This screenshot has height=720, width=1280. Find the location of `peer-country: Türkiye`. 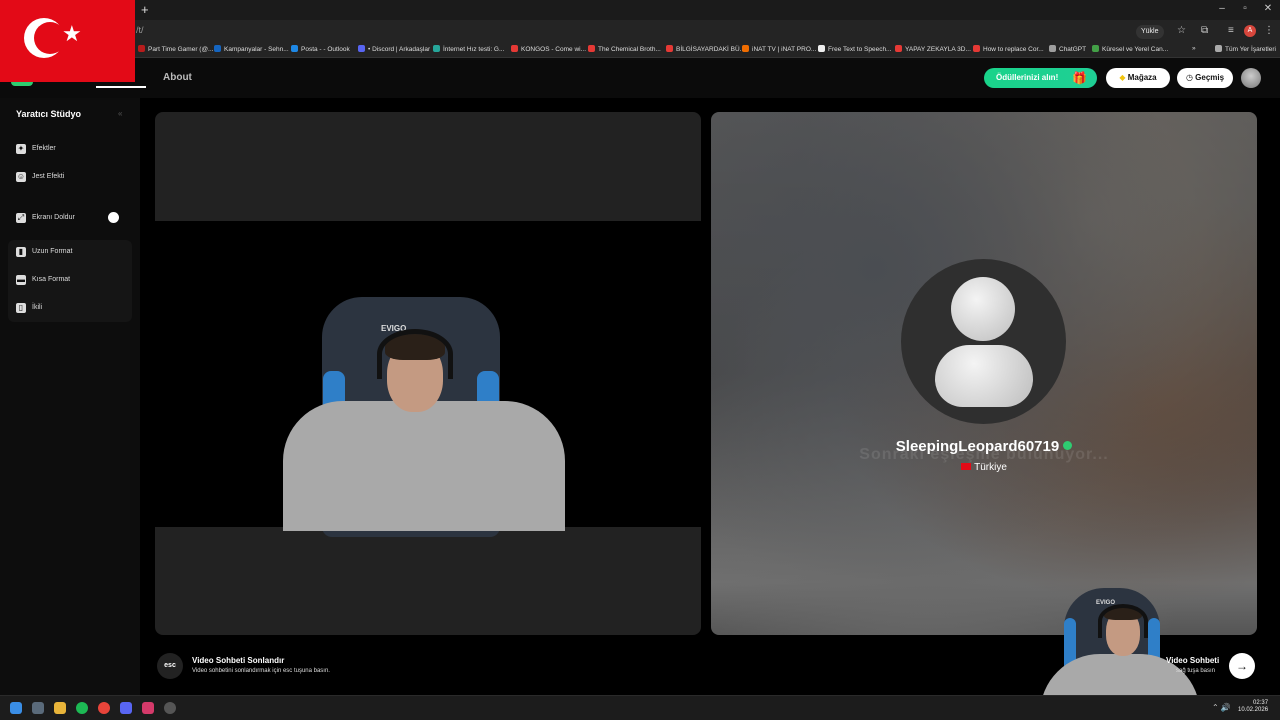

peer-country: Türkiye is located at coordinates (984, 467).